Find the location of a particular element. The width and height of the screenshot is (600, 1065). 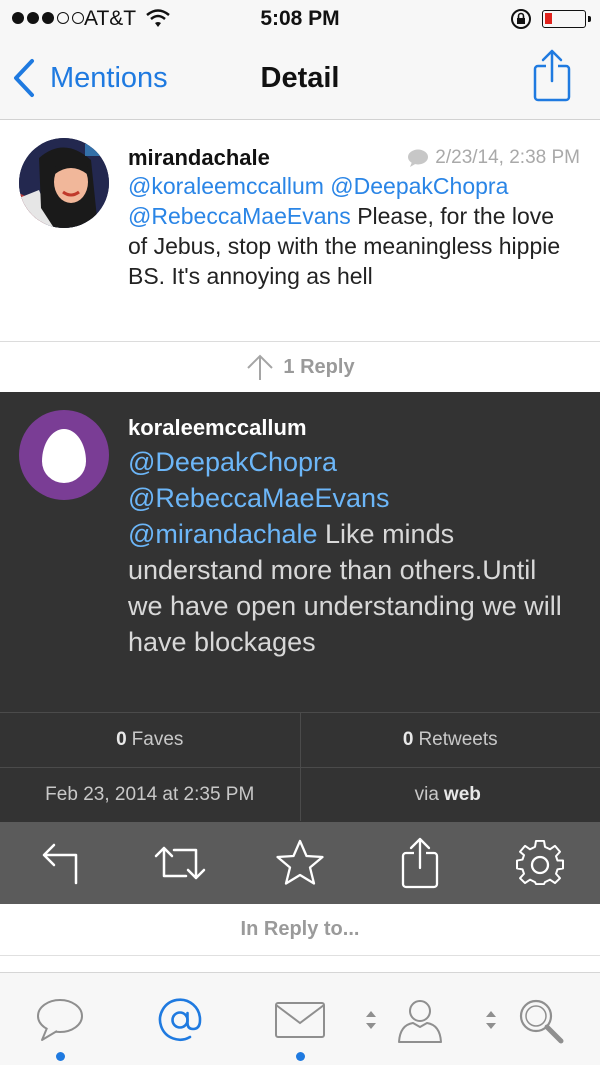

at-sign-icon is located at coordinates (180, 1019).